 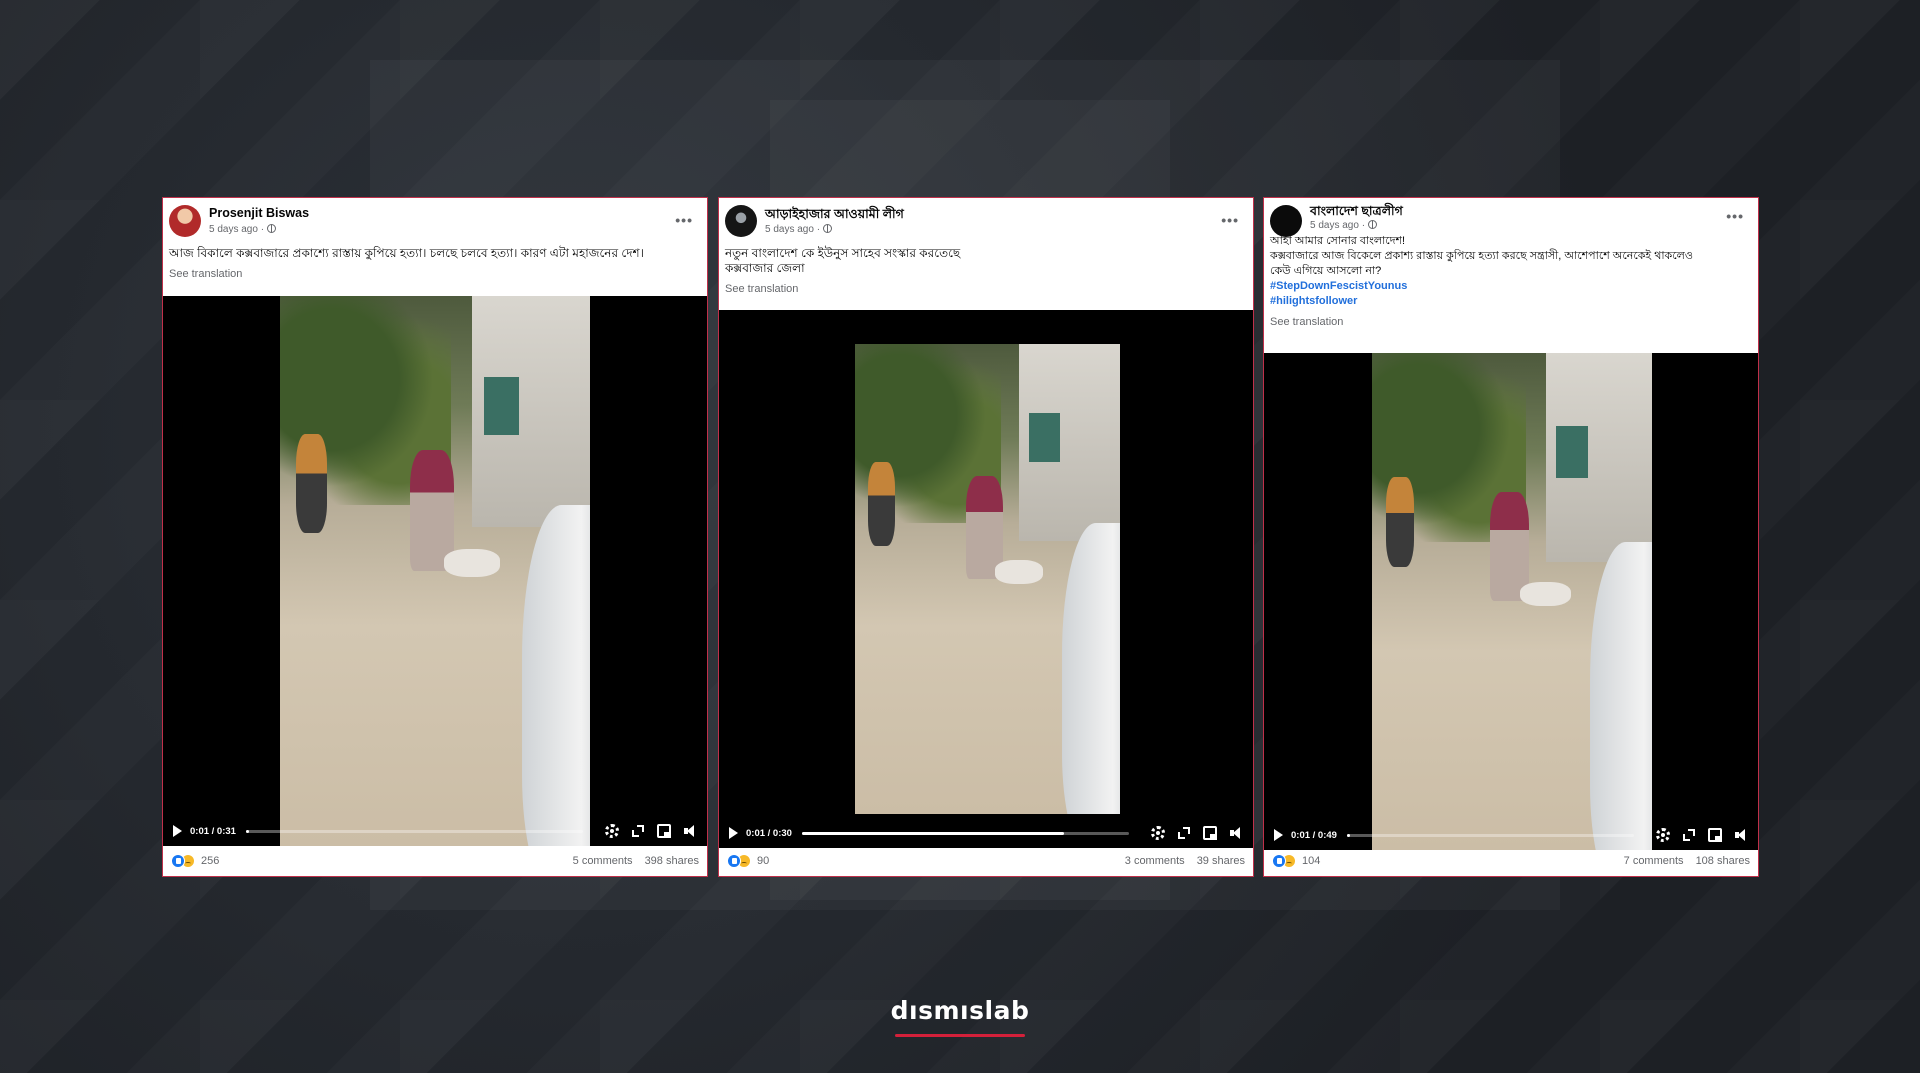 What do you see at coordinates (603, 861) in the screenshot?
I see `comments-count: 5 comments` at bounding box center [603, 861].